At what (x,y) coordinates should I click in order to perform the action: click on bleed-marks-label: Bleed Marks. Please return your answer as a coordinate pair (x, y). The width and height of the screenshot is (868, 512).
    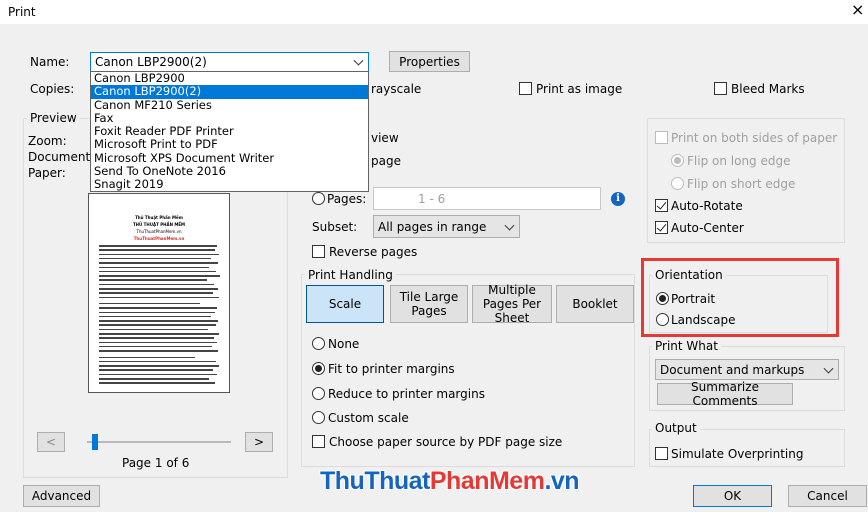
    Looking at the image, I should click on (768, 89).